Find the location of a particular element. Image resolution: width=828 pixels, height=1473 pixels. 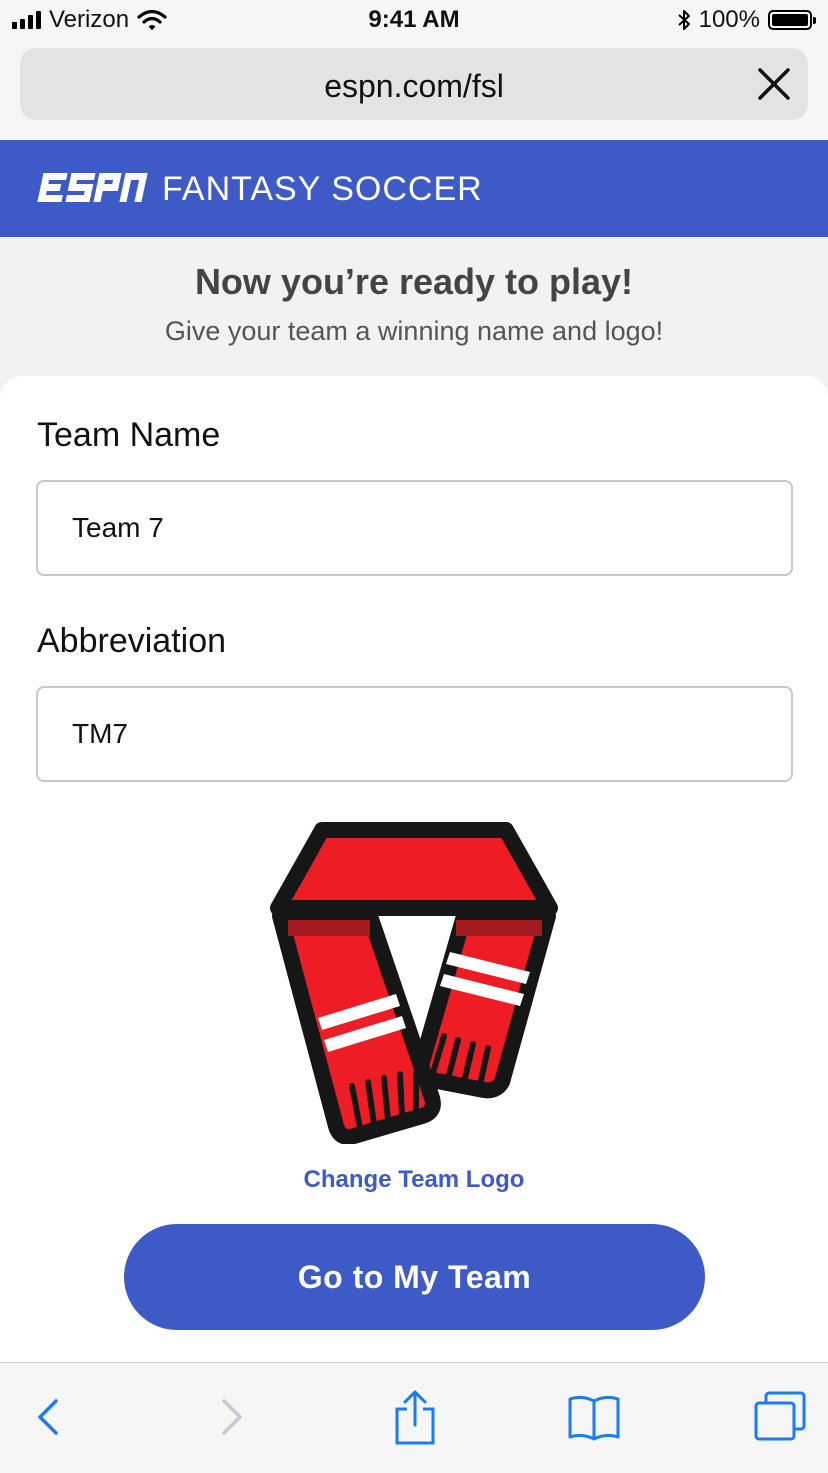

url-text: espn.com/fsl is located at coordinates (414, 86).